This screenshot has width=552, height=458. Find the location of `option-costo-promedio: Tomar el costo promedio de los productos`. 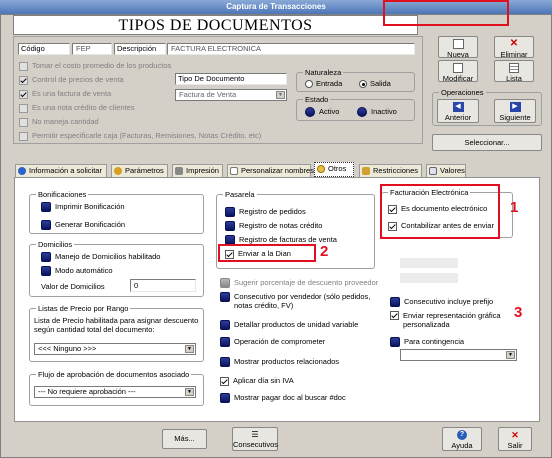

option-costo-promedio: Tomar el costo promedio de los productos is located at coordinates (95, 65).